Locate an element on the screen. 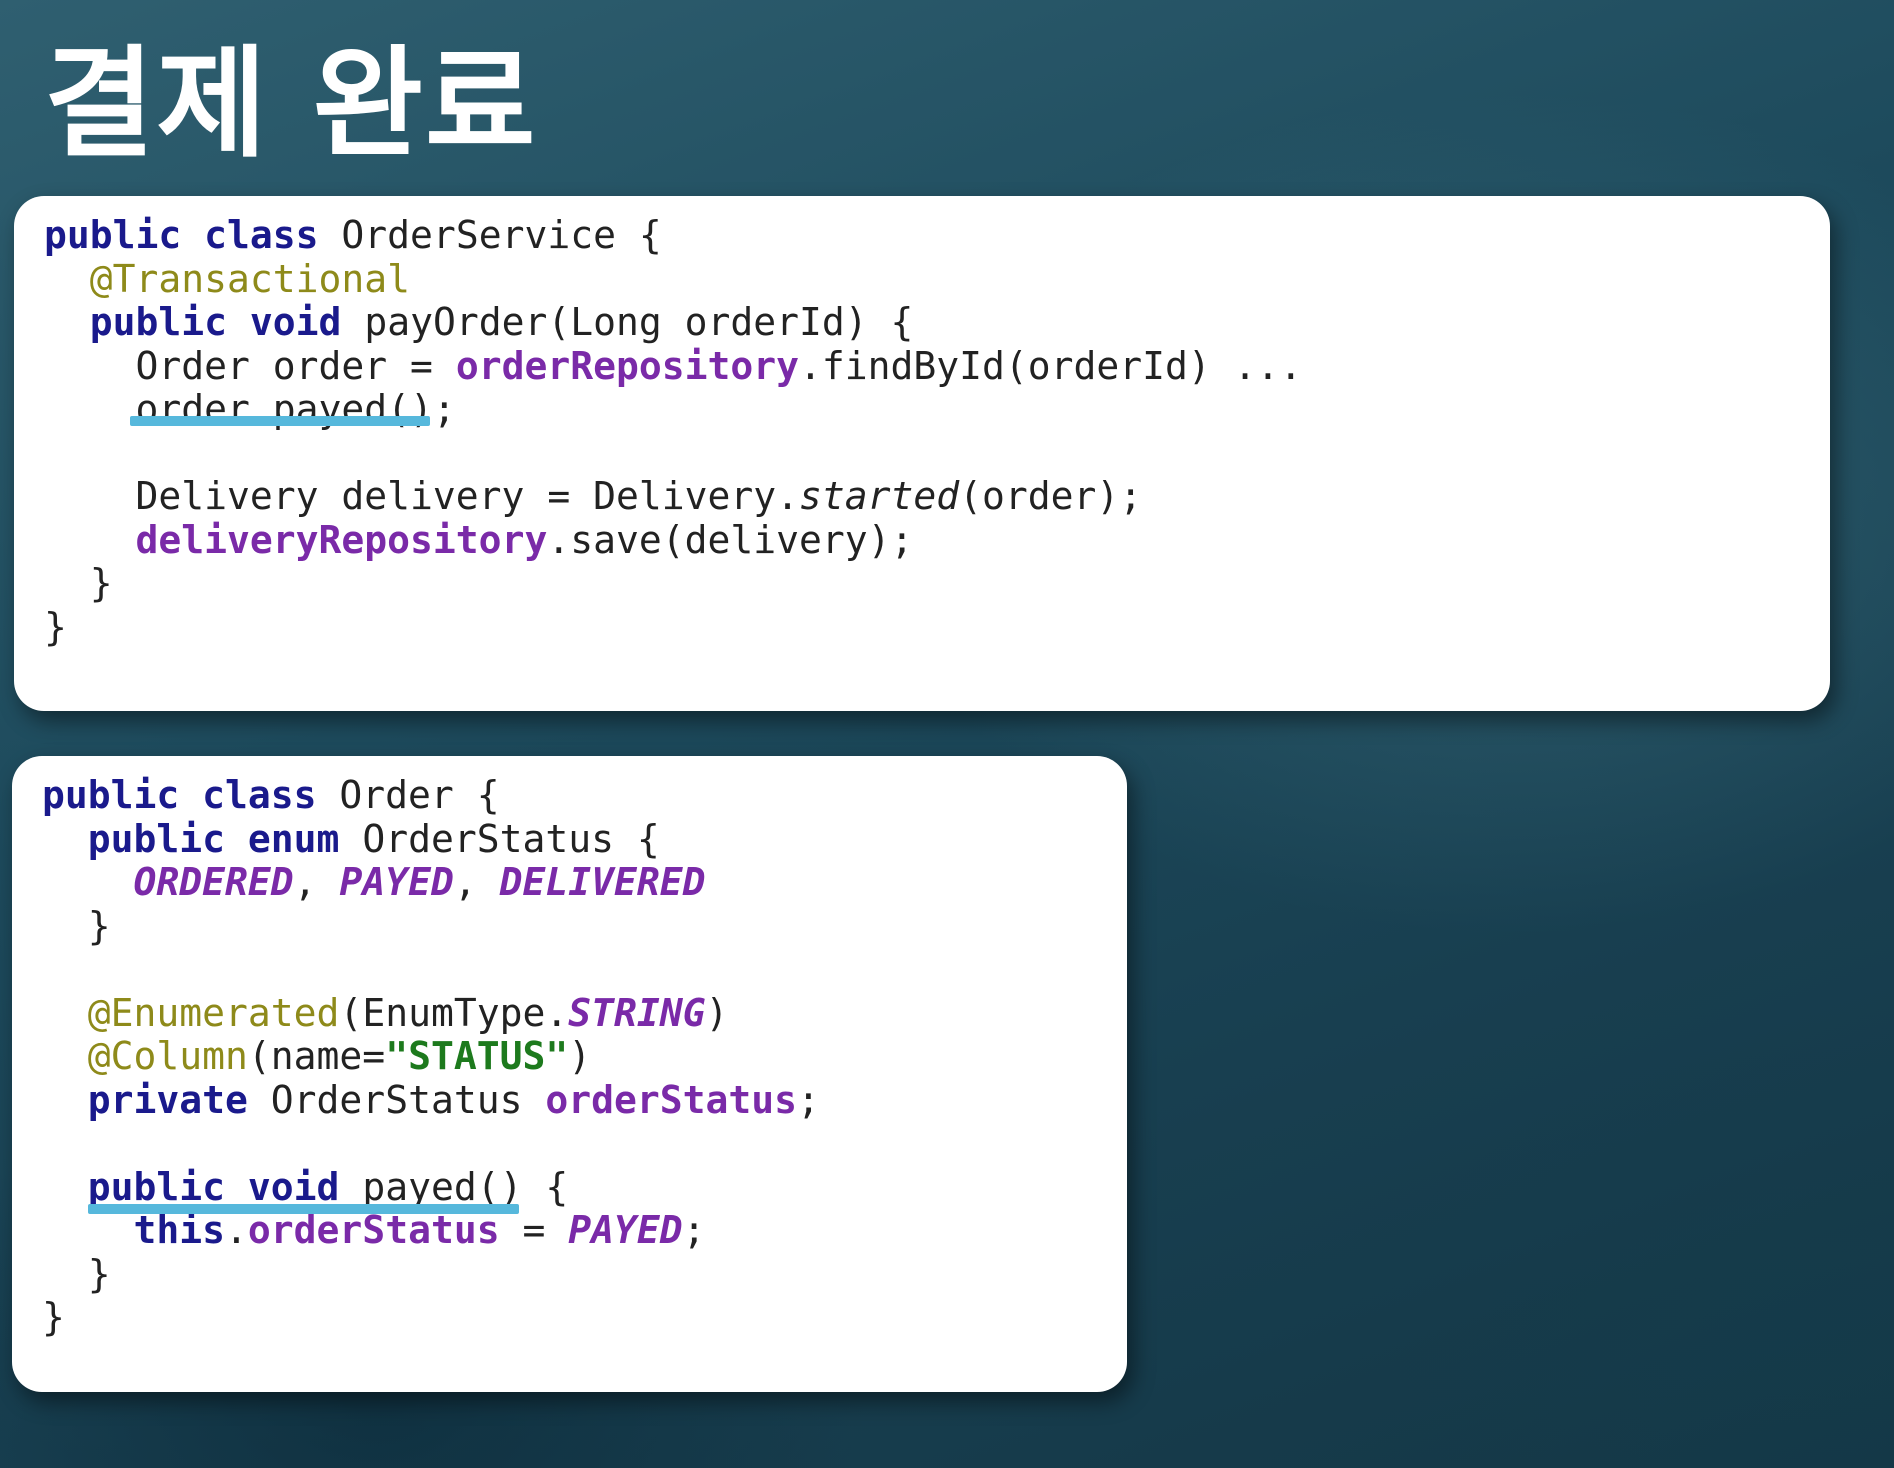  code-token: private is located at coordinates (167, 1099).